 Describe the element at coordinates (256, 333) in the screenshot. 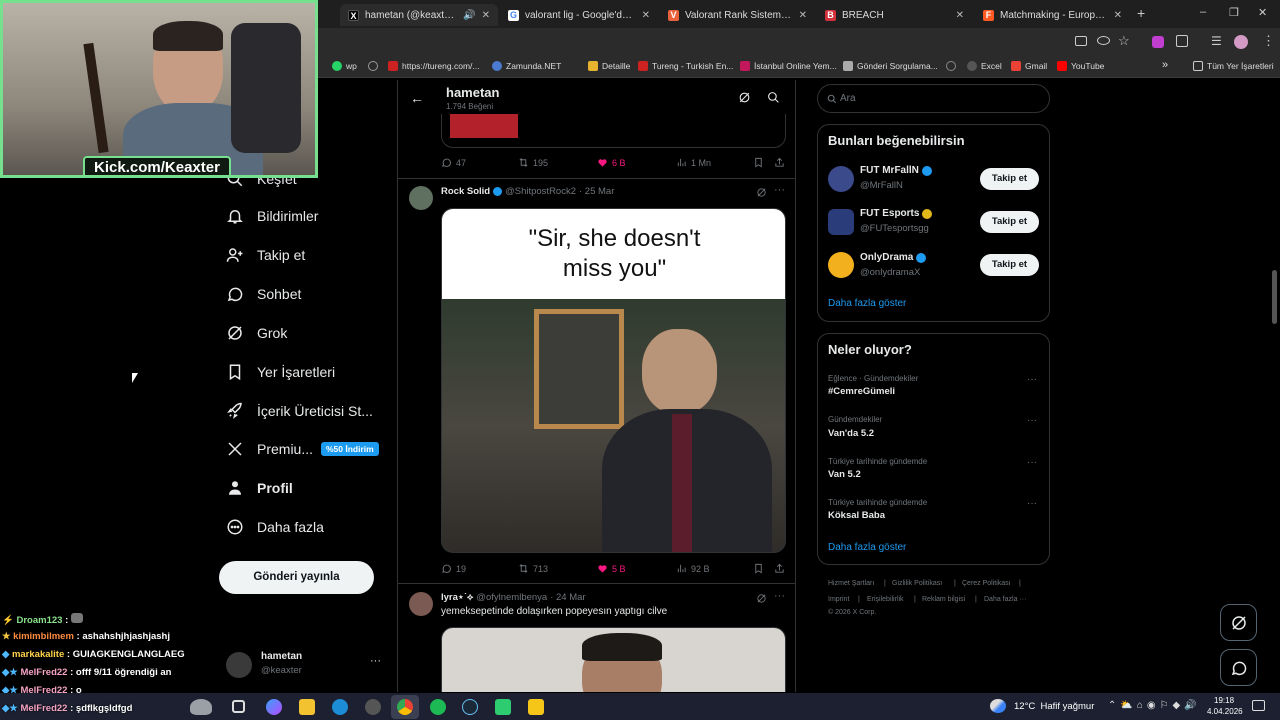

I see `nav-grok: Grok` at that location.